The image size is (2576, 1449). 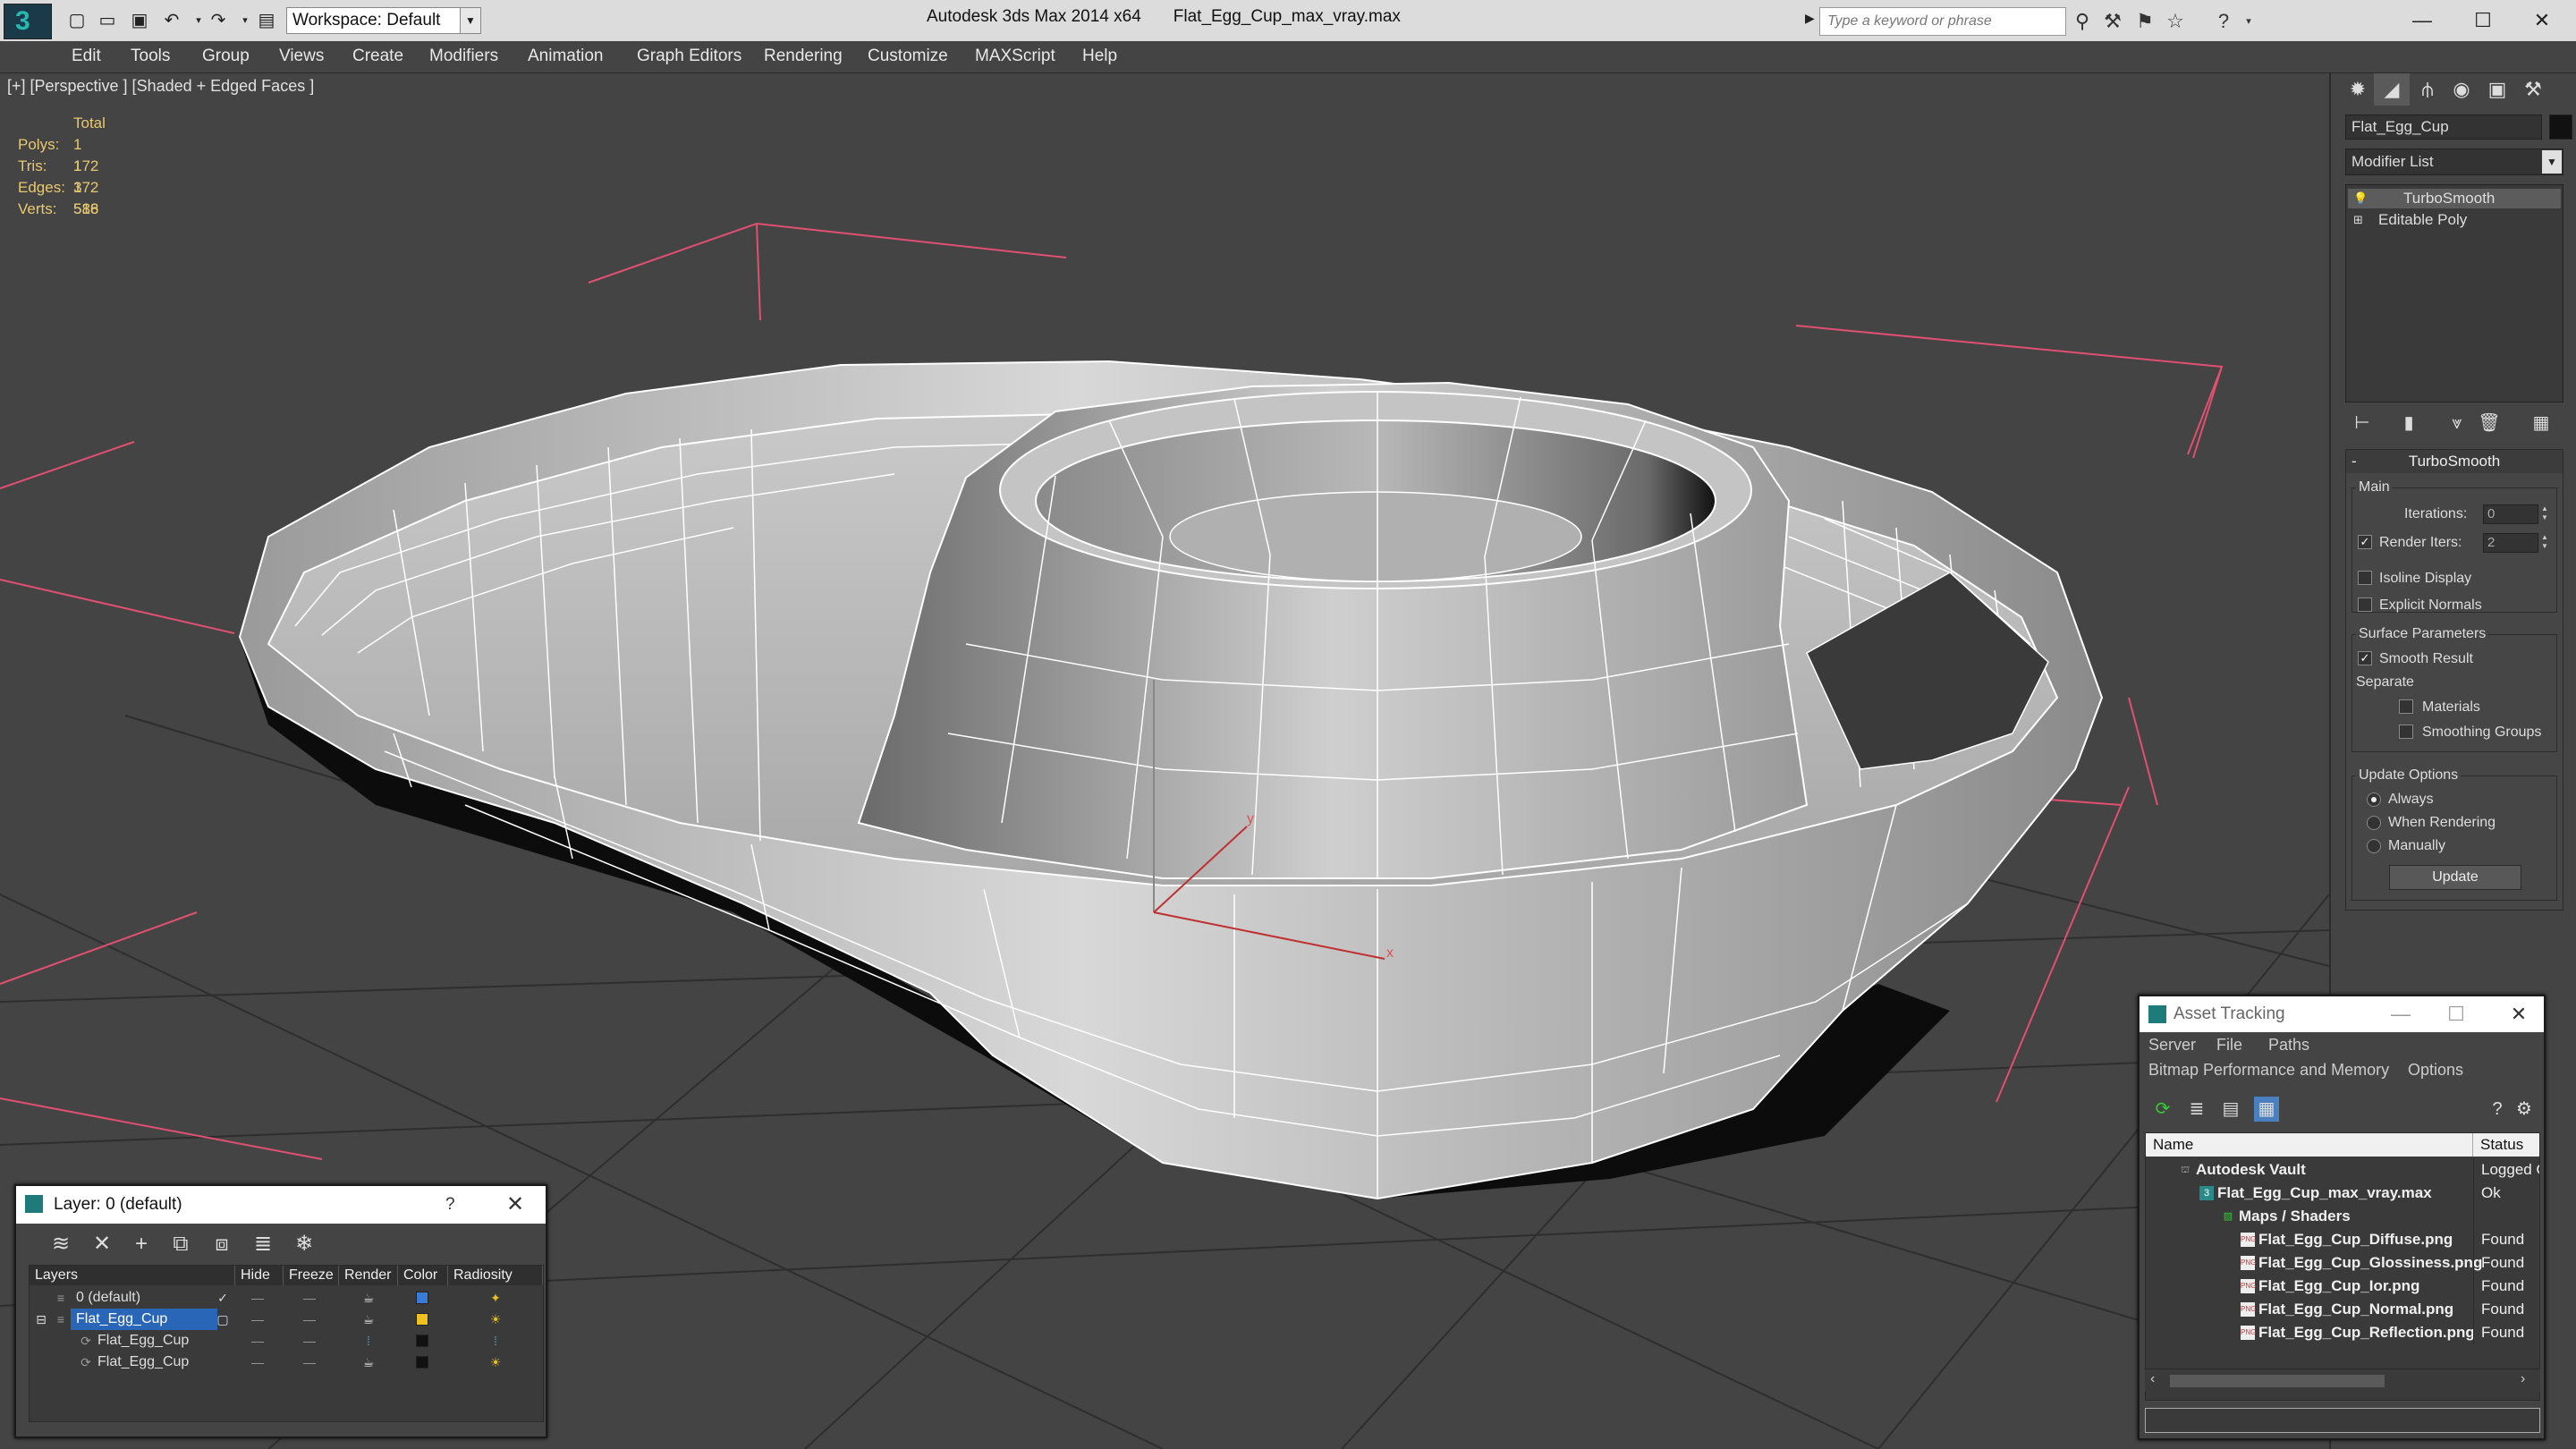 I want to click on chevron-down-icon: ▼, so click(x=2552, y=162).